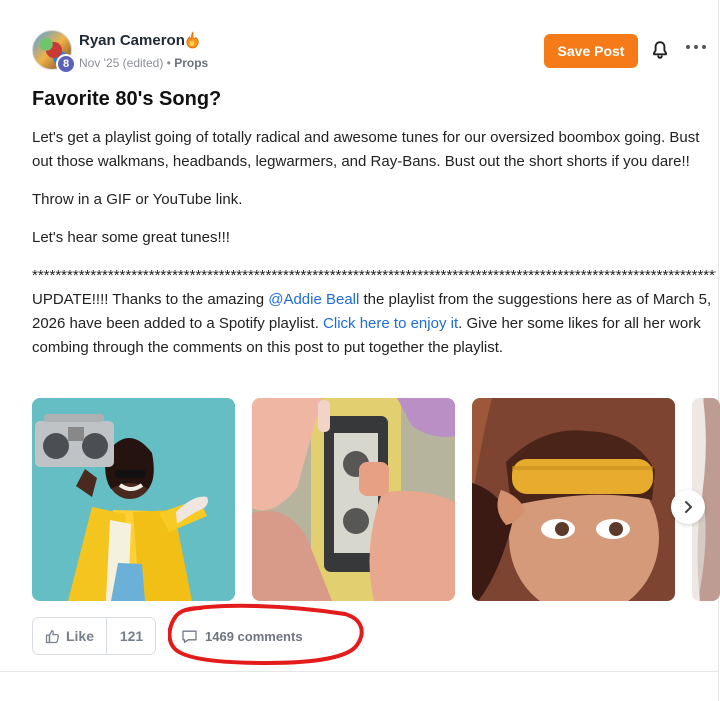 Image resolution: width=720 pixels, height=701 pixels. Describe the element at coordinates (132, 40) in the screenshot. I see `author-name: Ryan Cameron` at that location.